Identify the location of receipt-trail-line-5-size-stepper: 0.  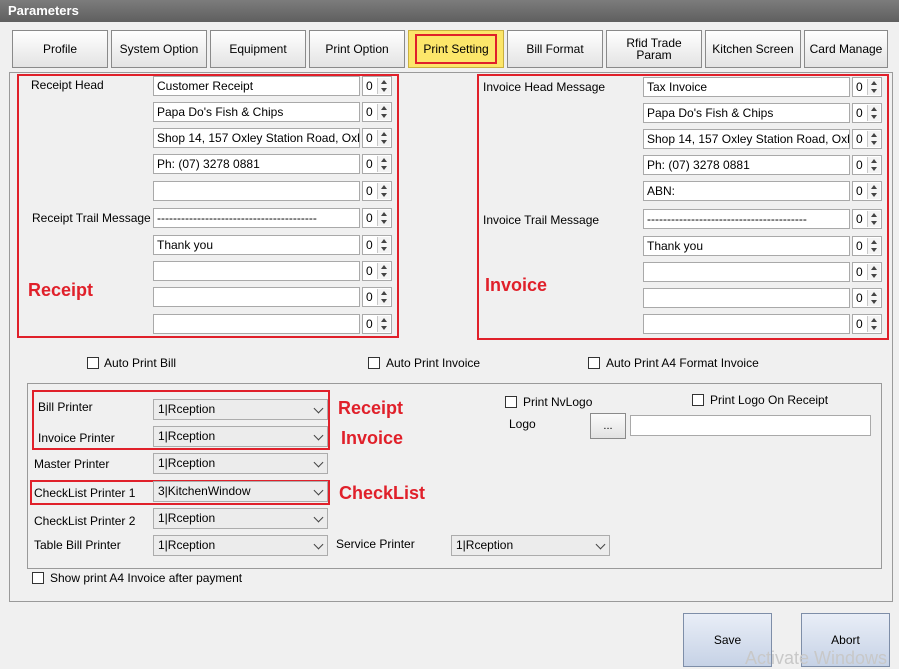
(377, 324).